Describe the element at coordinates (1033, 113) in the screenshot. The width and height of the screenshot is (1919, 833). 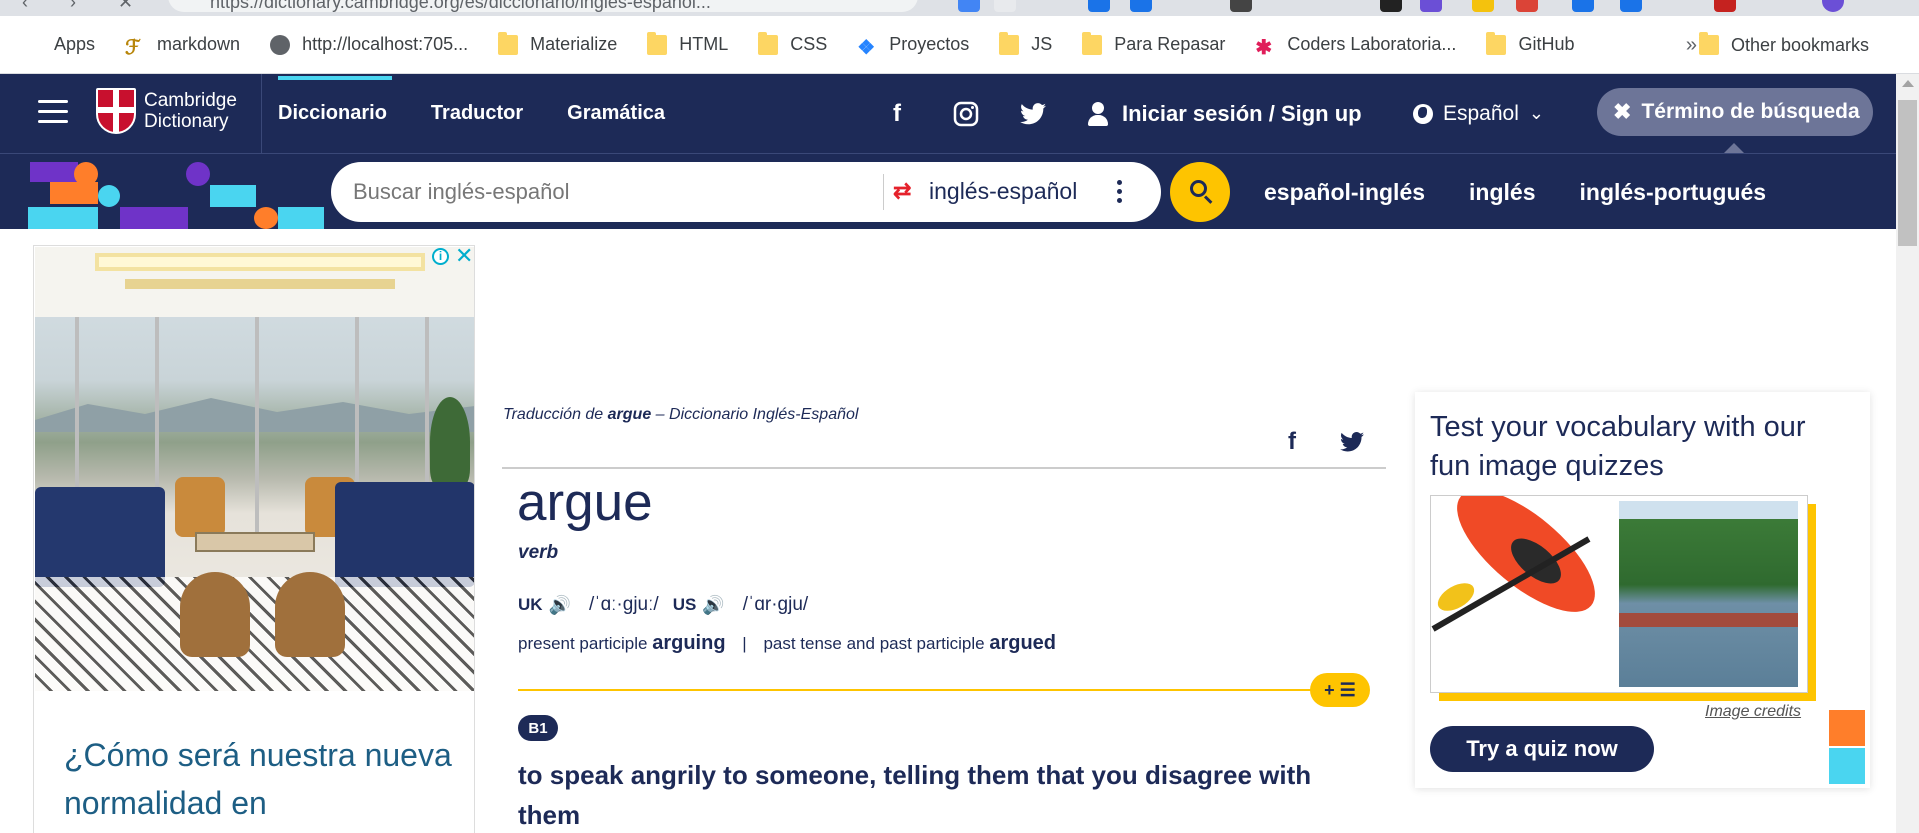
I see `twitter-icon` at that location.